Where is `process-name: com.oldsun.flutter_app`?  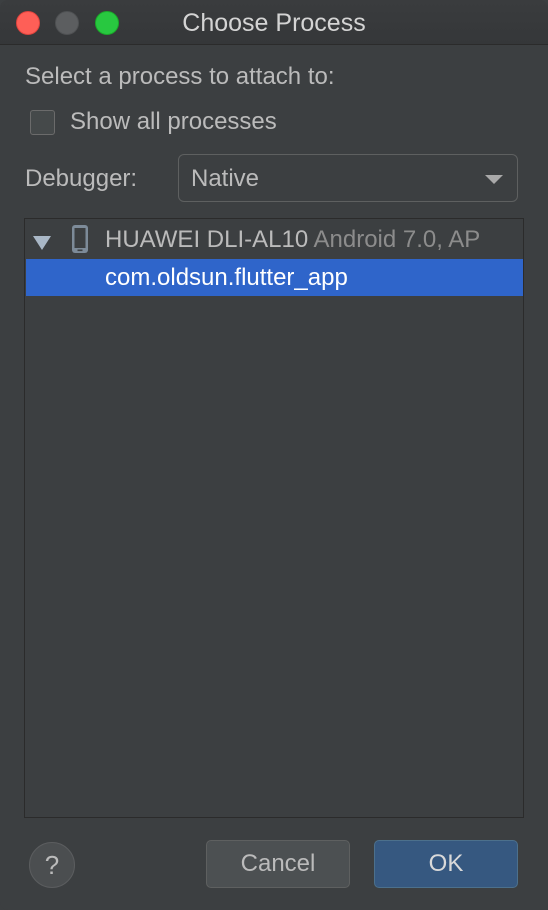 process-name: com.oldsun.flutter_app is located at coordinates (226, 277).